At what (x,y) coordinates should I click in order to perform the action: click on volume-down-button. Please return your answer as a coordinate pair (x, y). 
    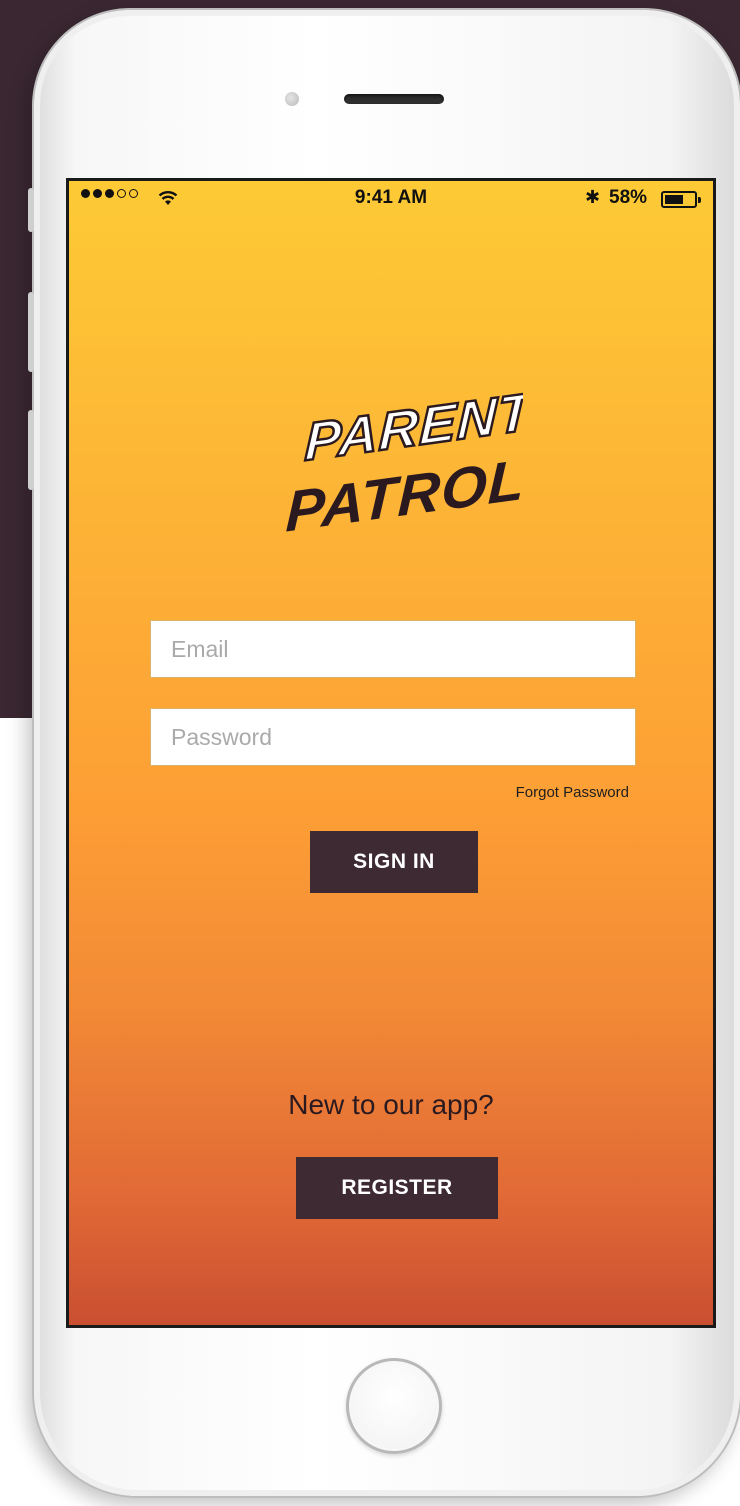
    Looking at the image, I should click on (31, 450).